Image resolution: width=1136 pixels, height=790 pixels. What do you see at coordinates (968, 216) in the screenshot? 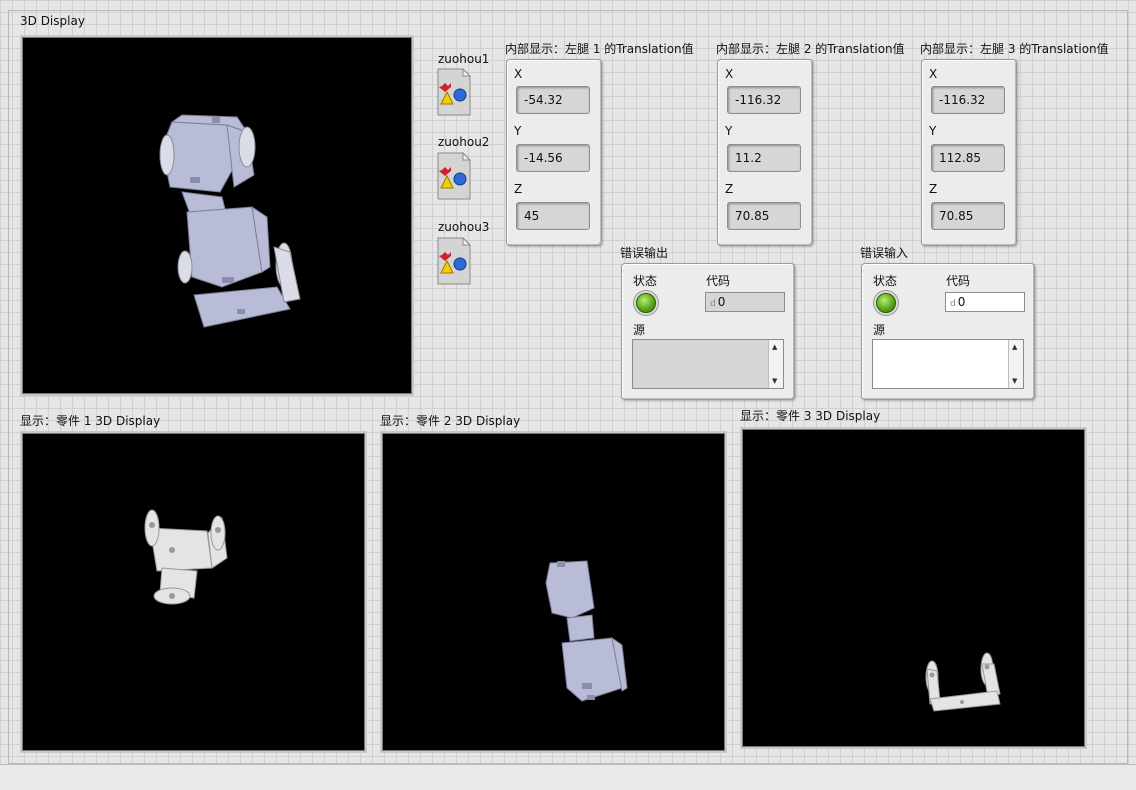
I see `translation-3-z-indicator: 70.85` at bounding box center [968, 216].